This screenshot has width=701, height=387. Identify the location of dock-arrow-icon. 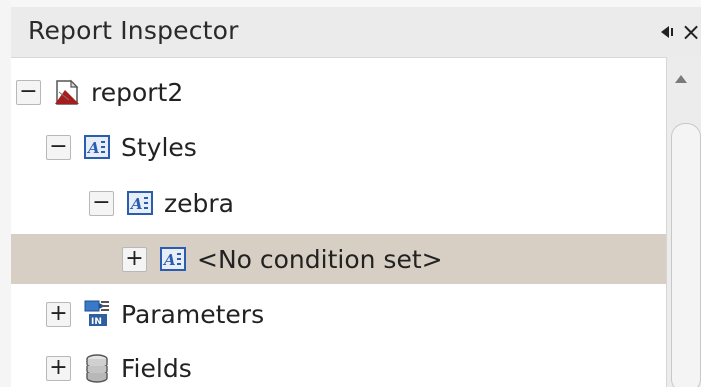
(669, 32).